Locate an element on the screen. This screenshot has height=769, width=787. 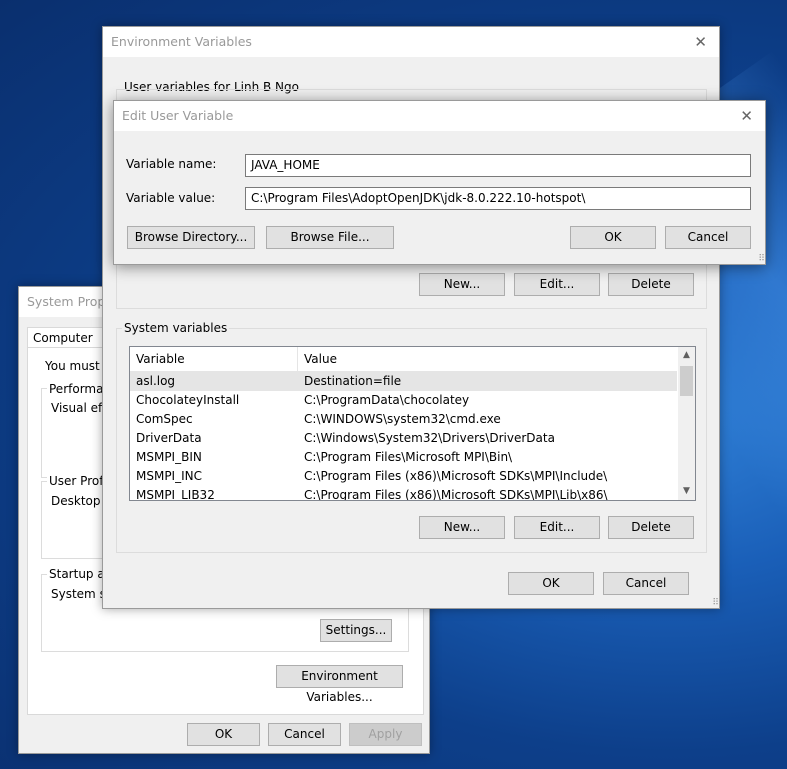
variable-value-label: Variable value: is located at coordinates (171, 198).